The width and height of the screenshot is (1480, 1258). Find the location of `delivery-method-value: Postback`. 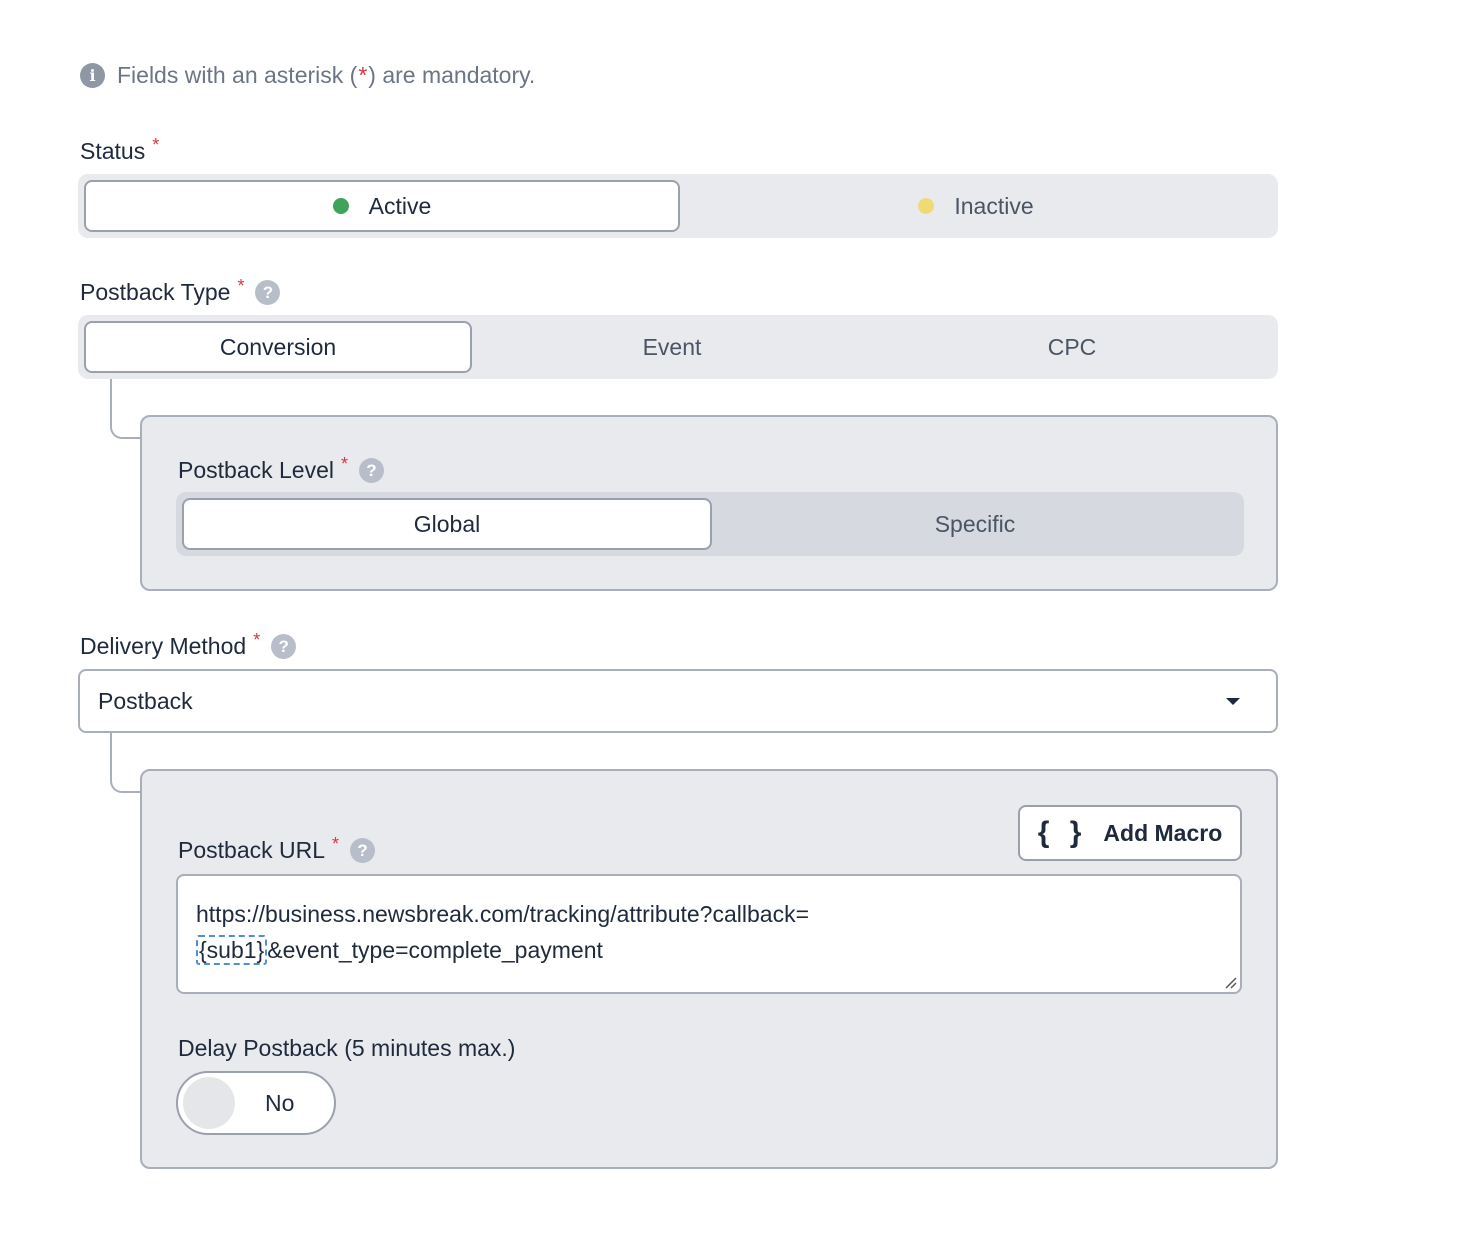

delivery-method-value: Postback is located at coordinates (145, 700).